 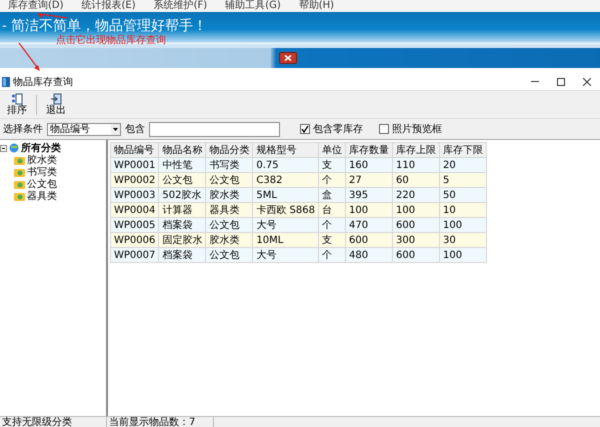 What do you see at coordinates (53, 422) in the screenshot?
I see `status-text: 支持无限级分类` at bounding box center [53, 422].